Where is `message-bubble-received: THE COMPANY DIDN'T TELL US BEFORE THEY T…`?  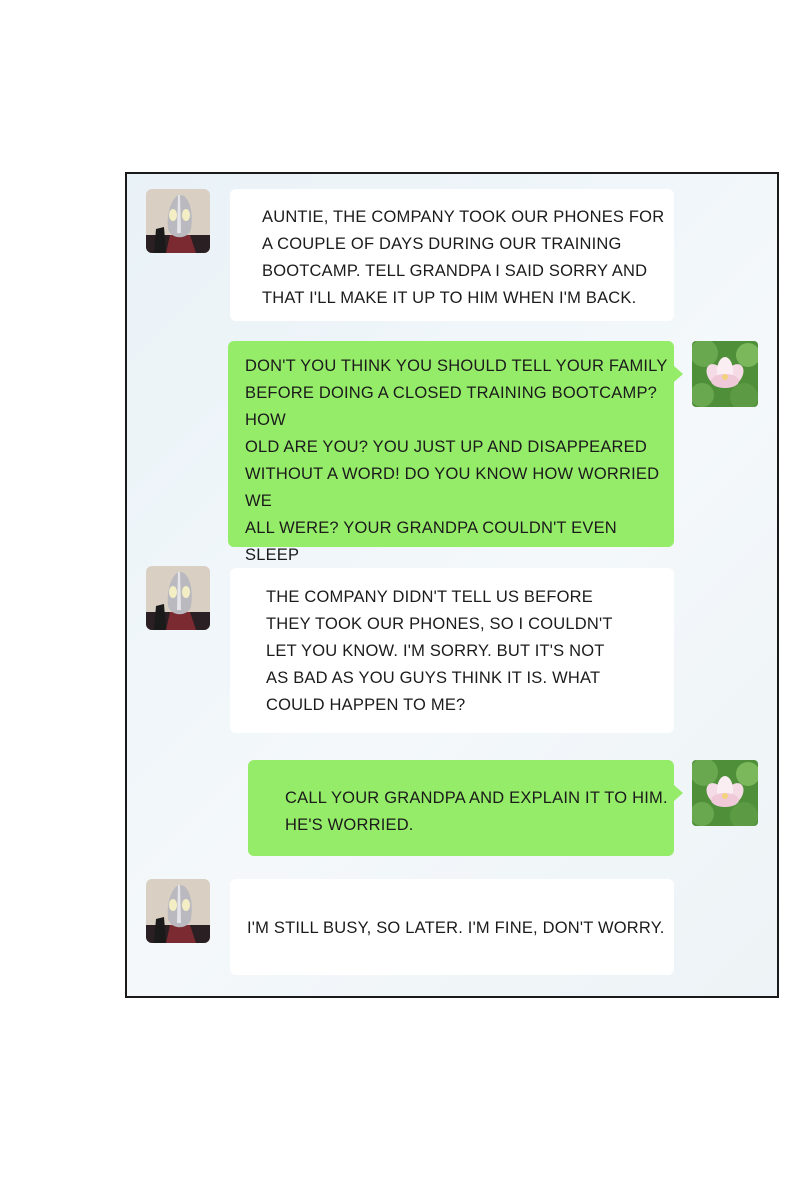
message-bubble-received: THE COMPANY DIDN'T TELL US BEFORE THEY T… is located at coordinates (452, 650).